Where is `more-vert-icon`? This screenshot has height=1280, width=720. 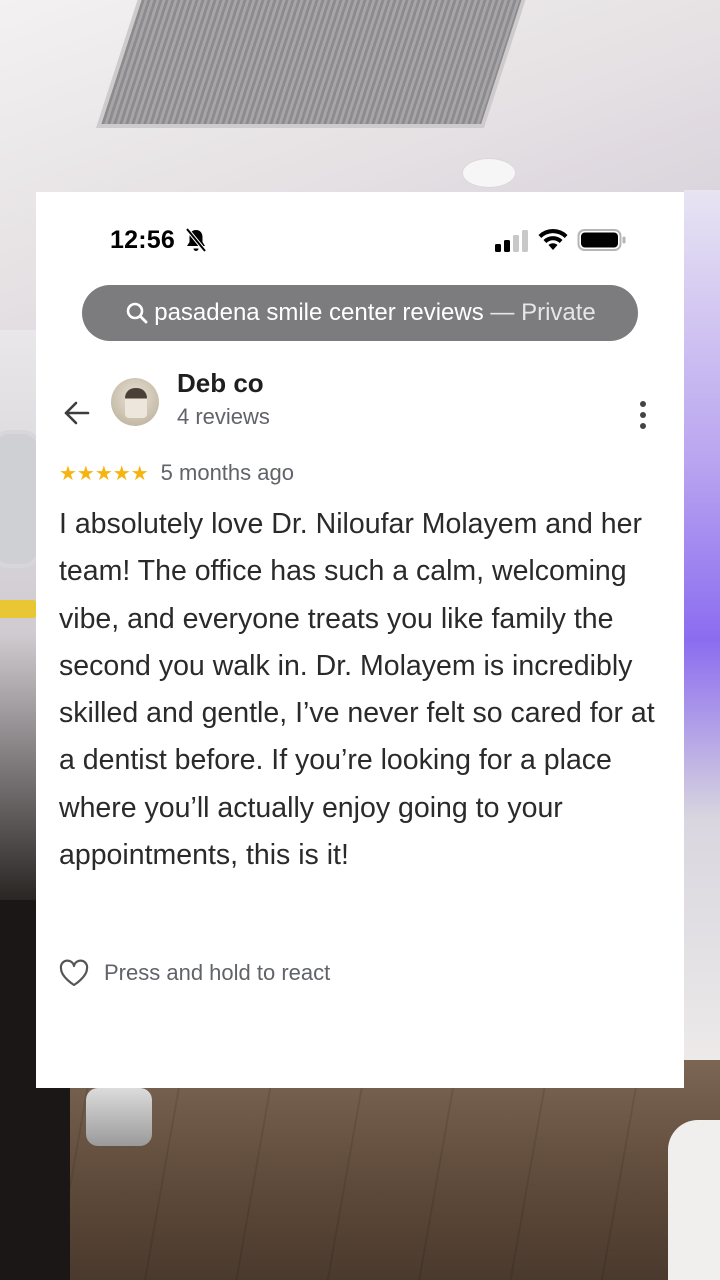
more-vert-icon is located at coordinates (643, 415).